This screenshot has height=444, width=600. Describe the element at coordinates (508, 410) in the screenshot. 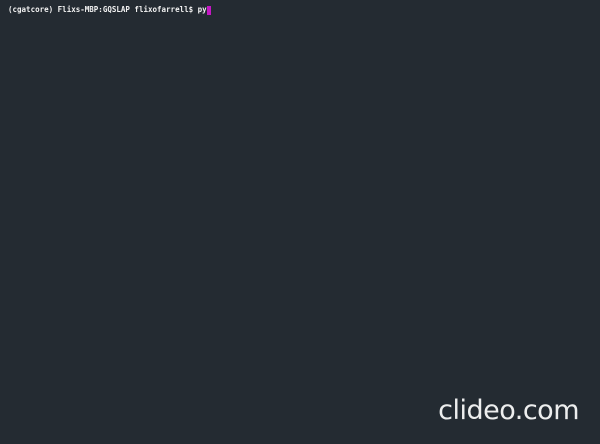

I see `clideo-watermark: clideo.com` at that location.